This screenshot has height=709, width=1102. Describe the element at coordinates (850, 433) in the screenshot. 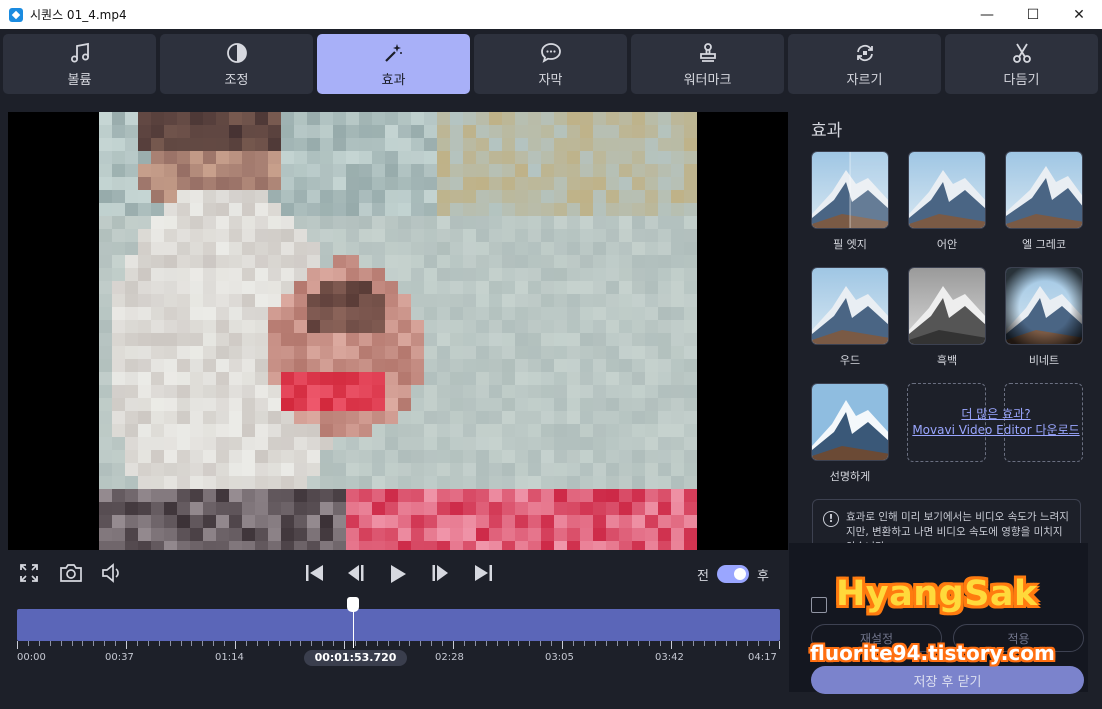

I see `effect-sharpen: 선명하게` at that location.